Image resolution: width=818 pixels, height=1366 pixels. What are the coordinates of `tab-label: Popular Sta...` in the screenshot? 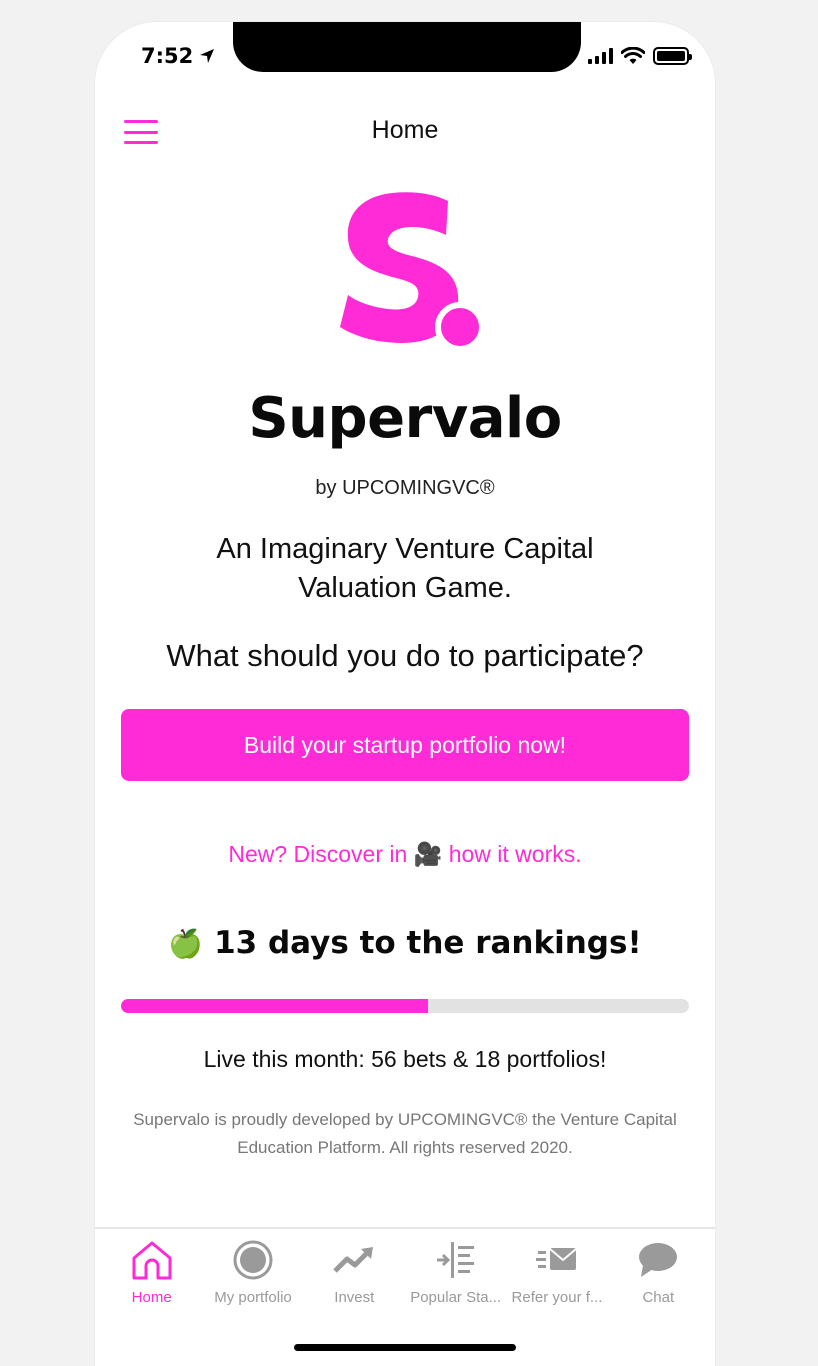 It's located at (456, 1297).